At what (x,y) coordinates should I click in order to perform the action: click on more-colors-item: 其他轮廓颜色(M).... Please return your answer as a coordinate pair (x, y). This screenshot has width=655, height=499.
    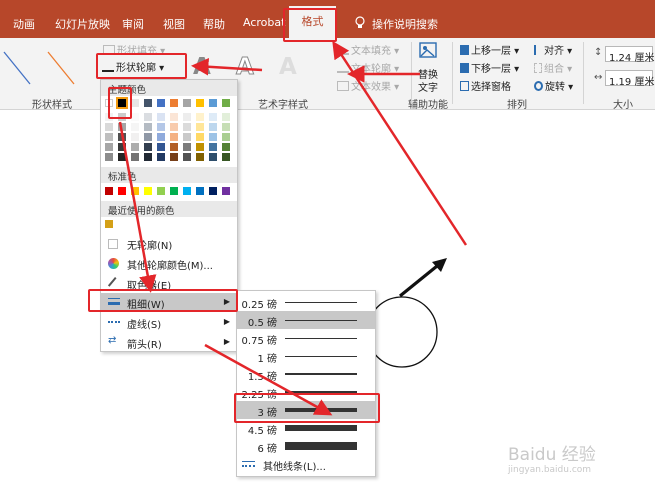
    Looking at the image, I should click on (169, 263).